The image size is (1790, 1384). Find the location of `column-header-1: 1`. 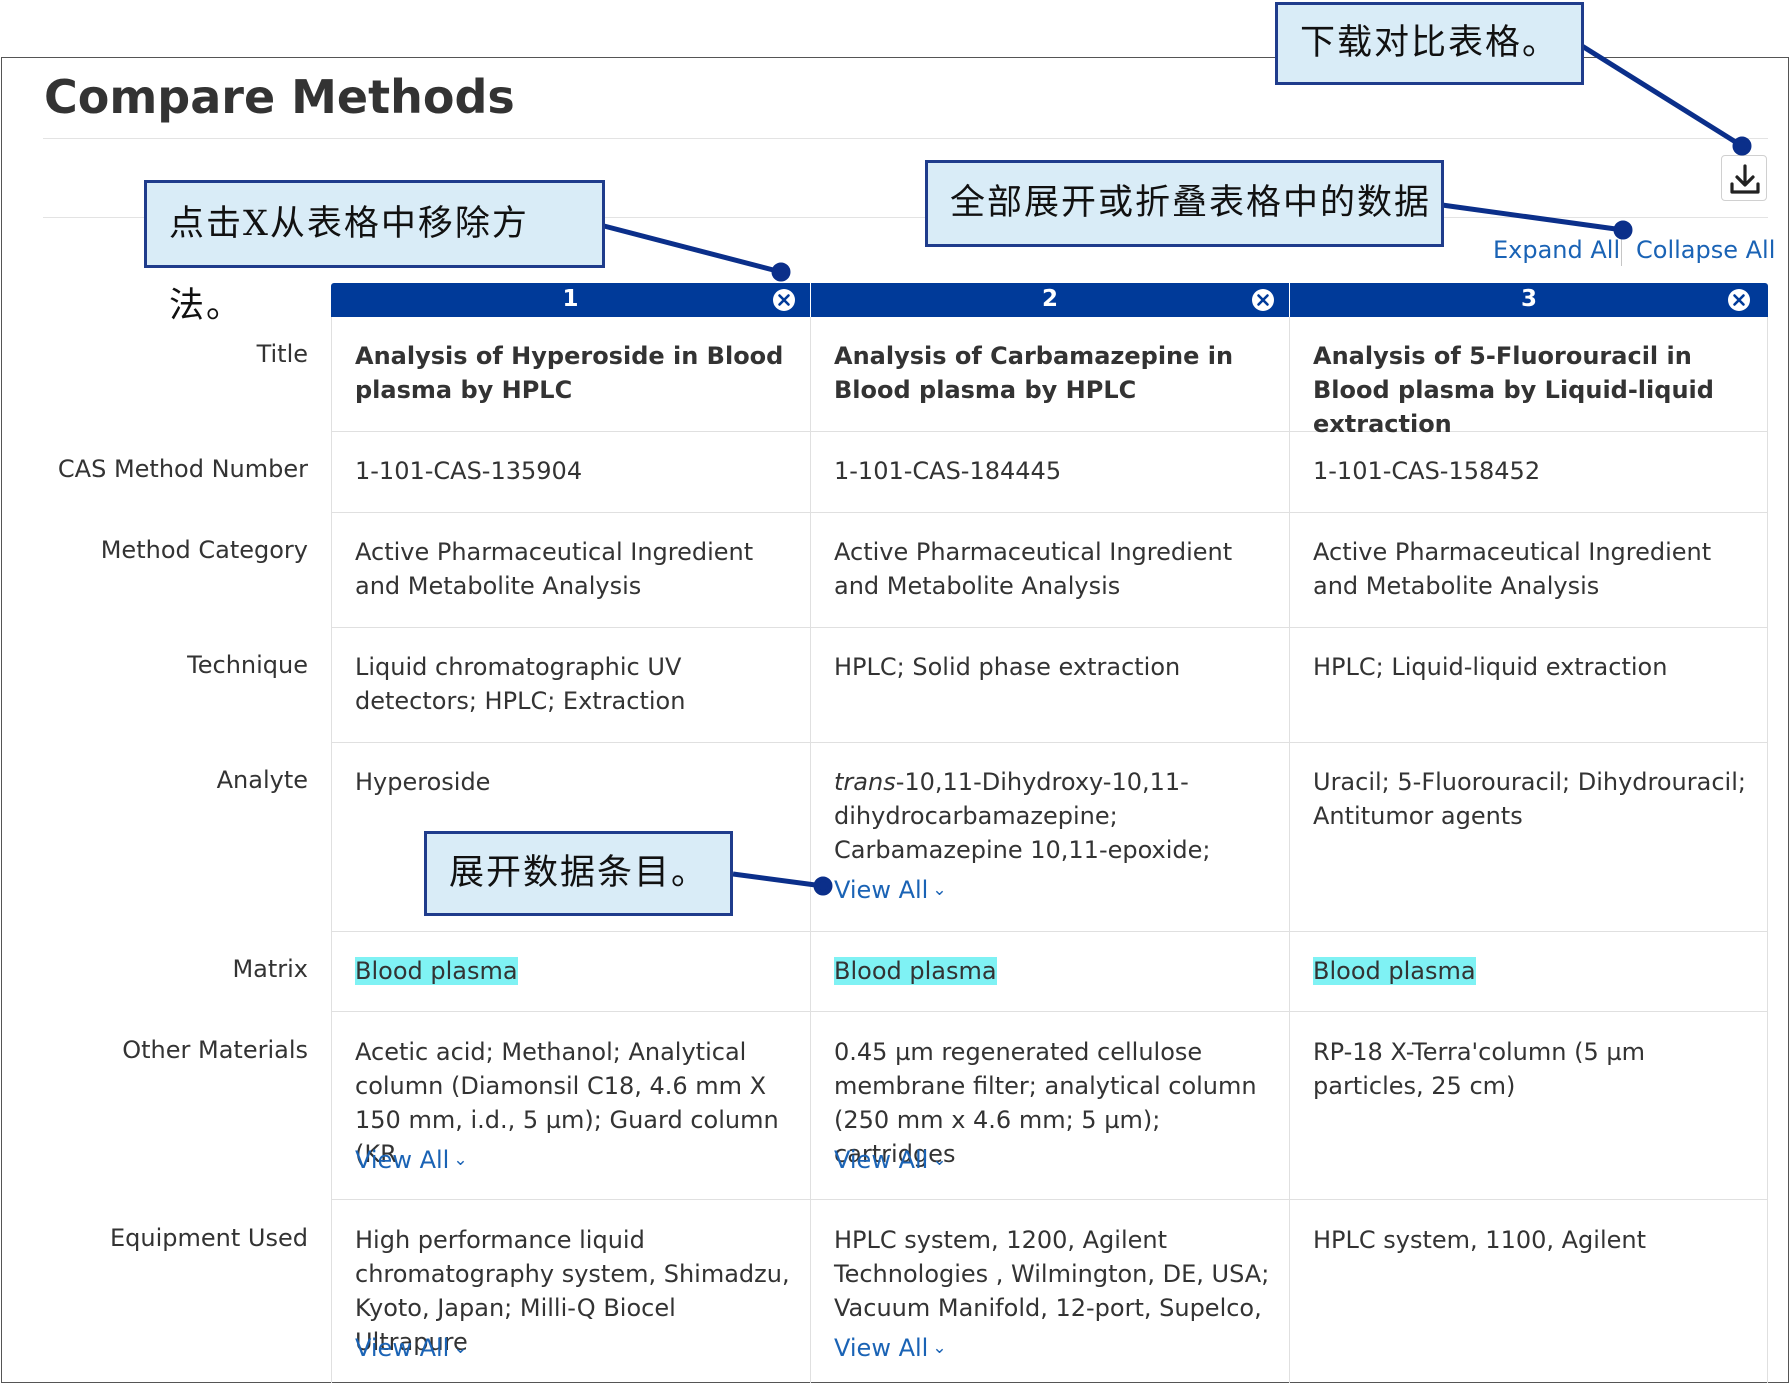

column-header-1: 1 is located at coordinates (570, 300).